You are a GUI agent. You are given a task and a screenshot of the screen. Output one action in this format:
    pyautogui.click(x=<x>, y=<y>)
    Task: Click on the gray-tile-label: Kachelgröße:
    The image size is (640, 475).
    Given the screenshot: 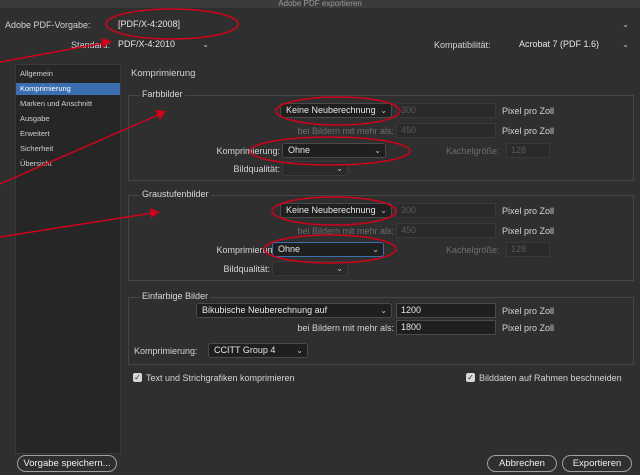 What is the action you would take?
    pyautogui.click(x=473, y=250)
    